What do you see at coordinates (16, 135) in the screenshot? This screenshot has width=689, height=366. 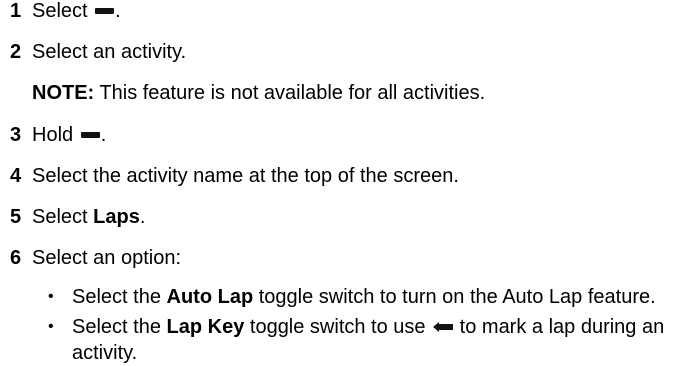 I see `step-number: 3` at bounding box center [16, 135].